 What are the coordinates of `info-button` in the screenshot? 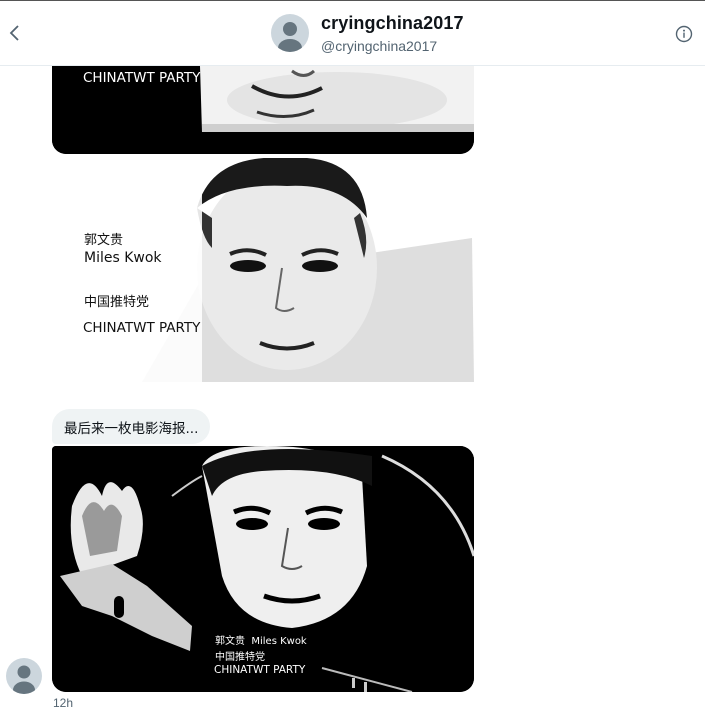 It's located at (684, 34).